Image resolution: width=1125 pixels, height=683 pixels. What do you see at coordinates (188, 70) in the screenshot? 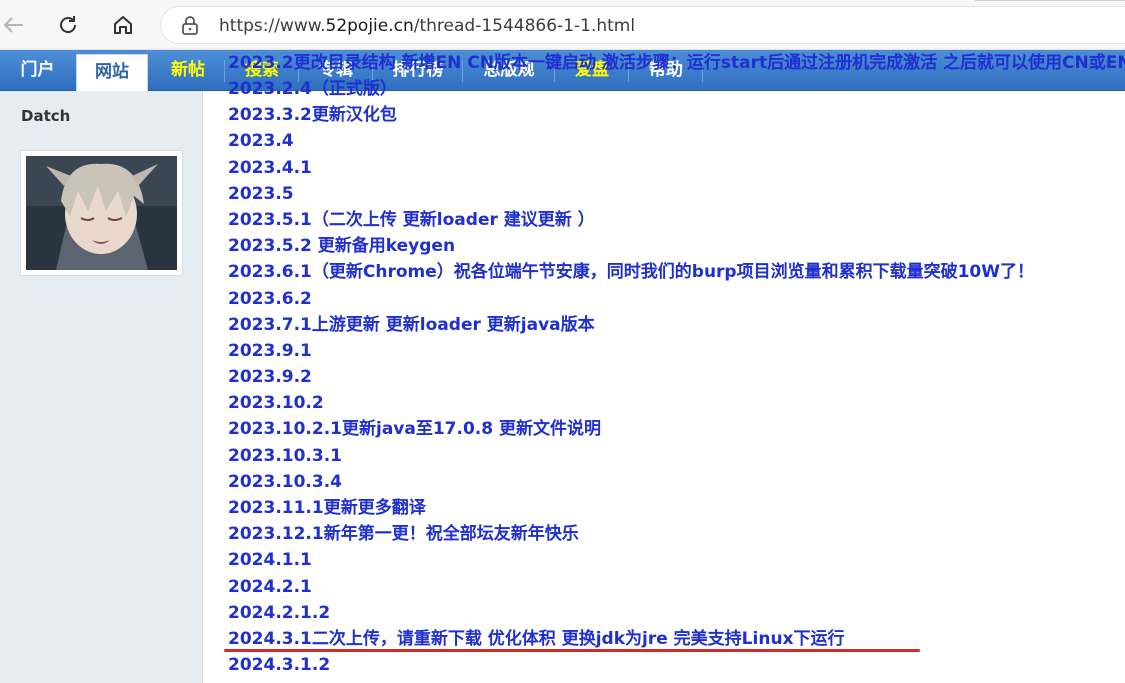
I see `nav-new-posts: 新帖` at bounding box center [188, 70].